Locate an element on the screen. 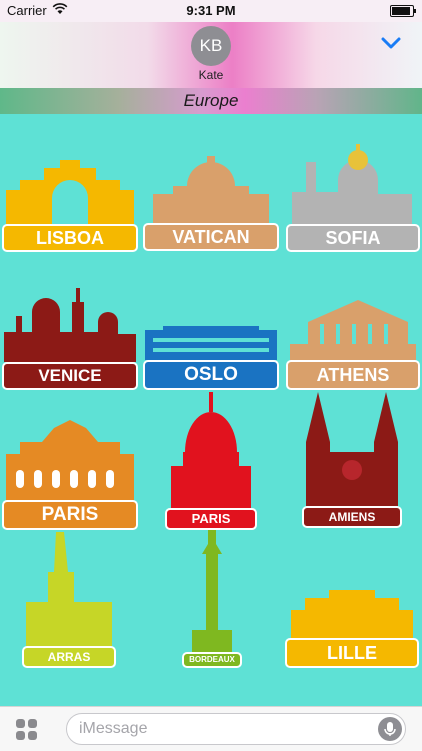 The height and width of the screenshot is (751, 422). sticker-paris-invalides: PARIS is located at coordinates (211, 461).